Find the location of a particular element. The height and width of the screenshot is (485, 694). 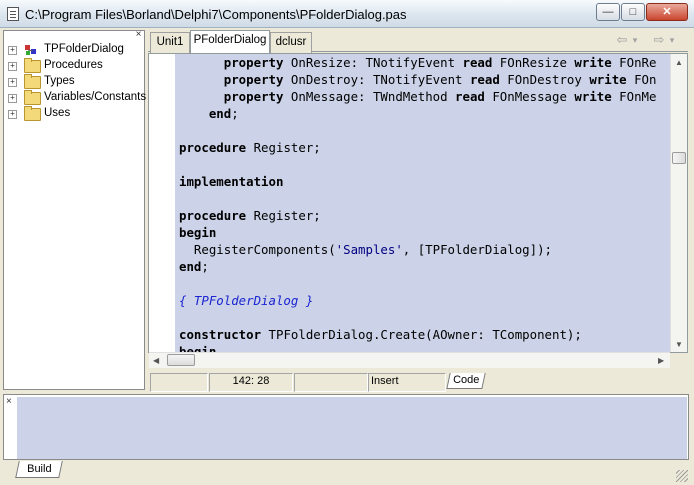

code-line: { TPFolderDialog } is located at coordinates (246, 300).